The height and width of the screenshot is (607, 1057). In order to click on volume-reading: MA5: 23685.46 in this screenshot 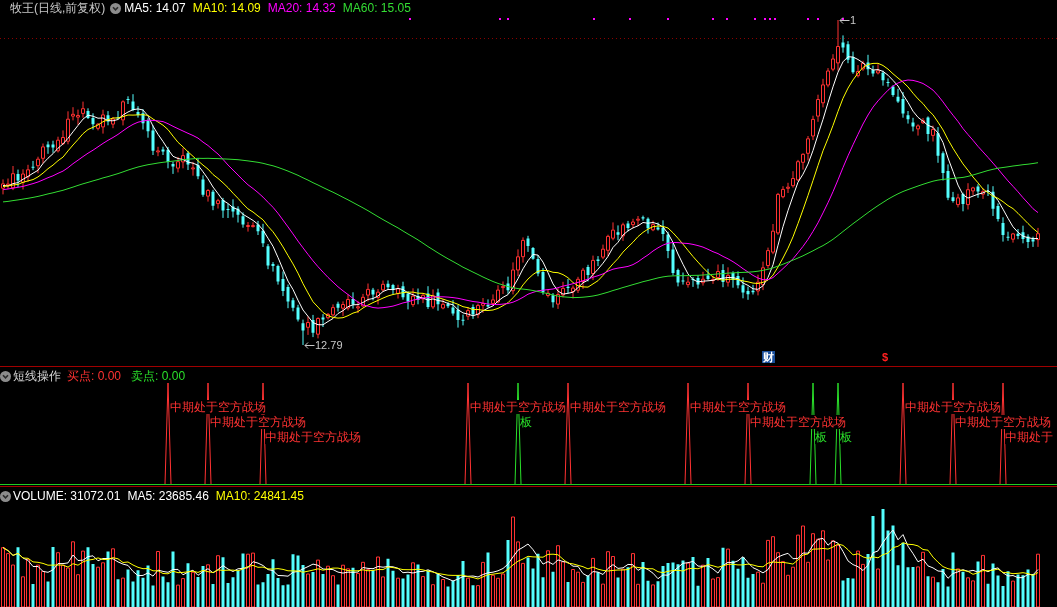, I will do `click(168, 496)`.